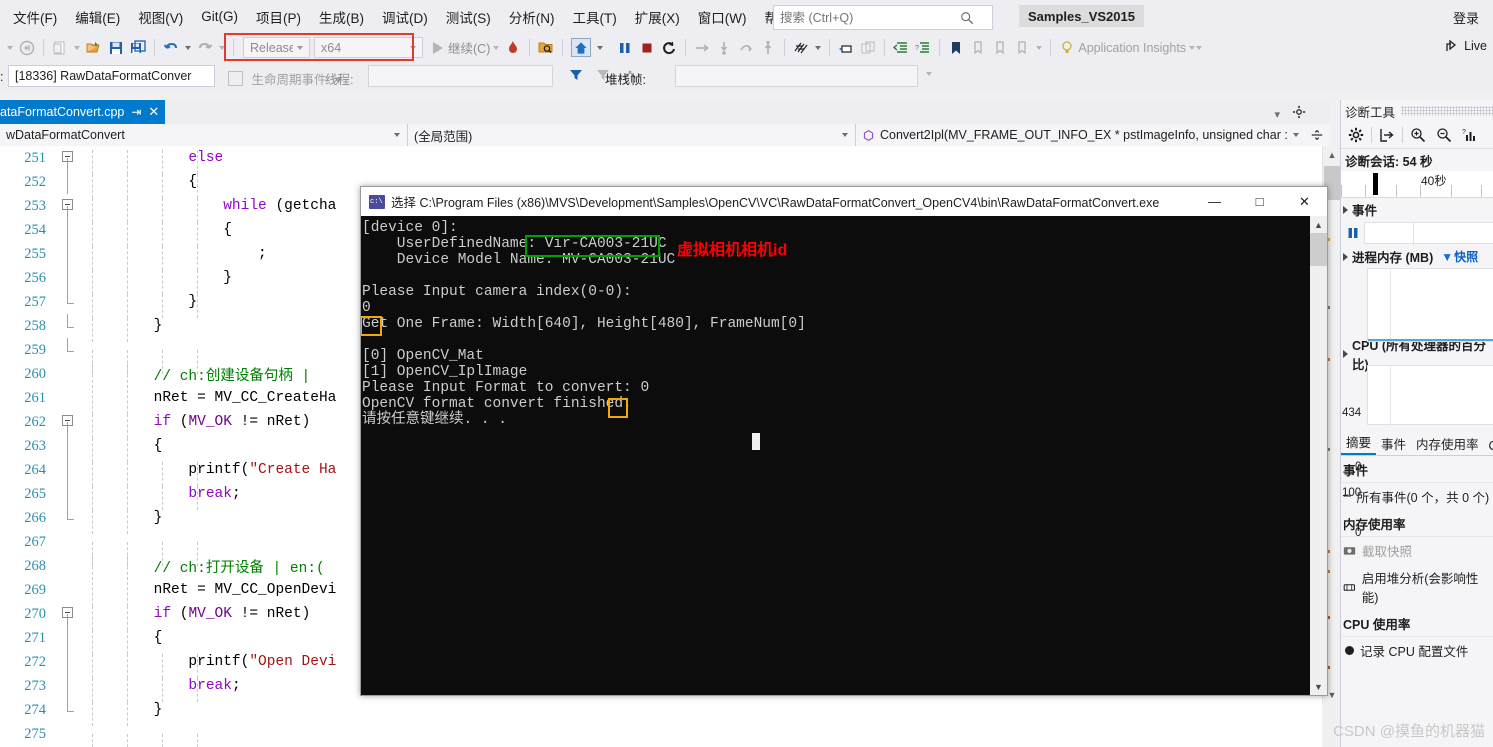  Describe the element at coordinates (1488, 446) in the screenshot. I see `tab-cpu-usage: CP` at that location.